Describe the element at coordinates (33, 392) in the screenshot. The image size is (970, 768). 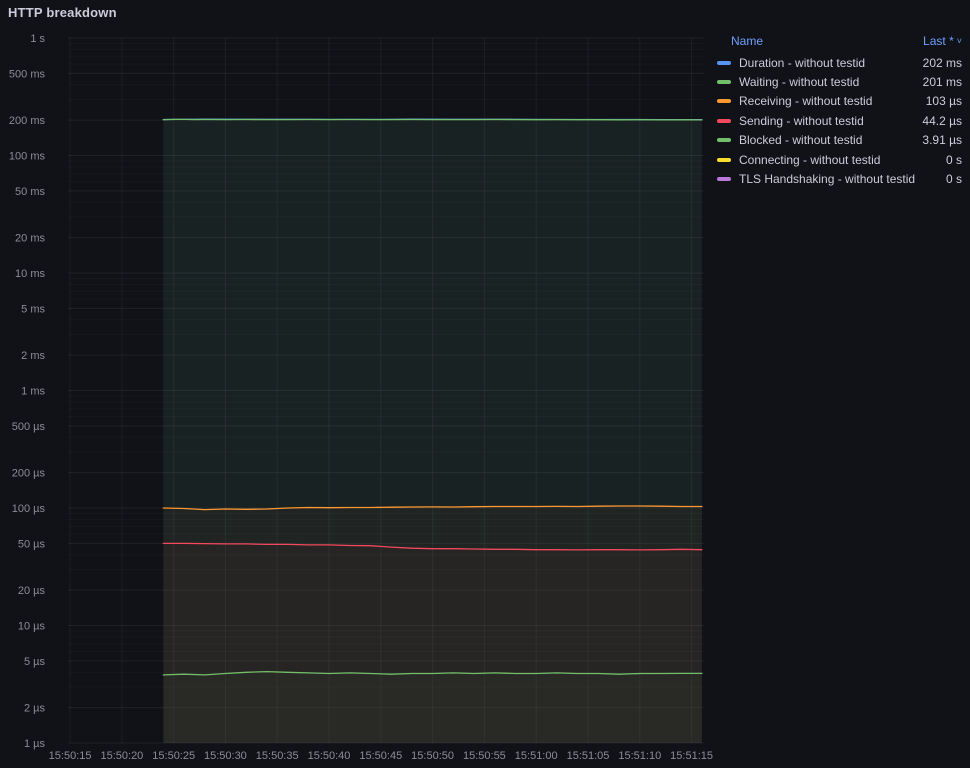
I see `svg-text: 1 ms` at that location.